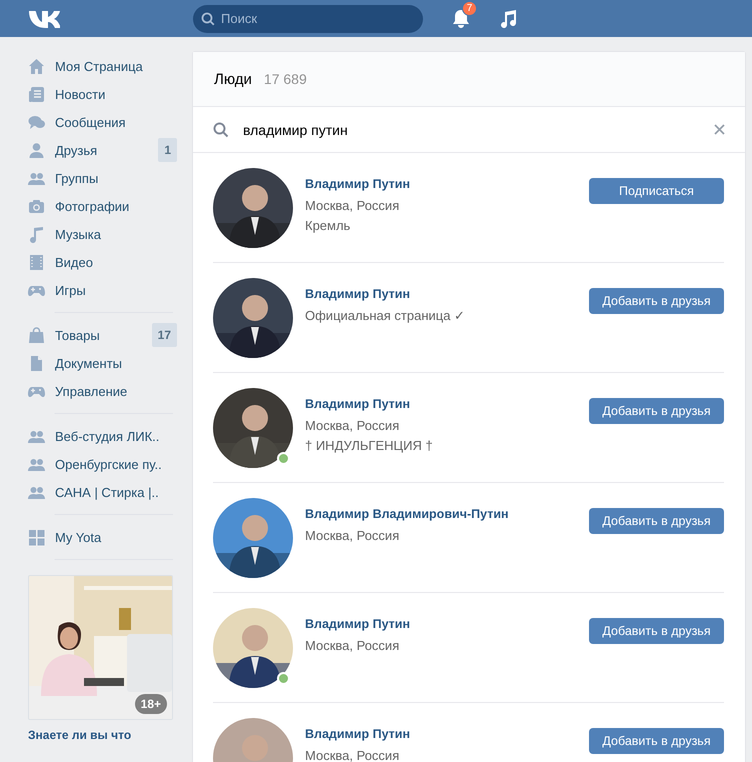 This screenshot has width=752, height=762. Describe the element at coordinates (167, 150) in the screenshot. I see `count-badge: 1` at that location.